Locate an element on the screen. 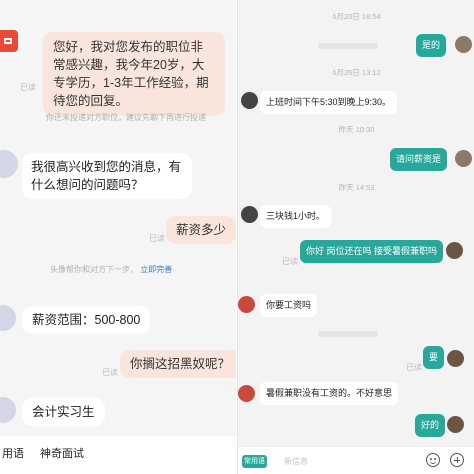 This screenshot has width=474, height=474. quick-phrase-chip: 用语 is located at coordinates (13, 453).